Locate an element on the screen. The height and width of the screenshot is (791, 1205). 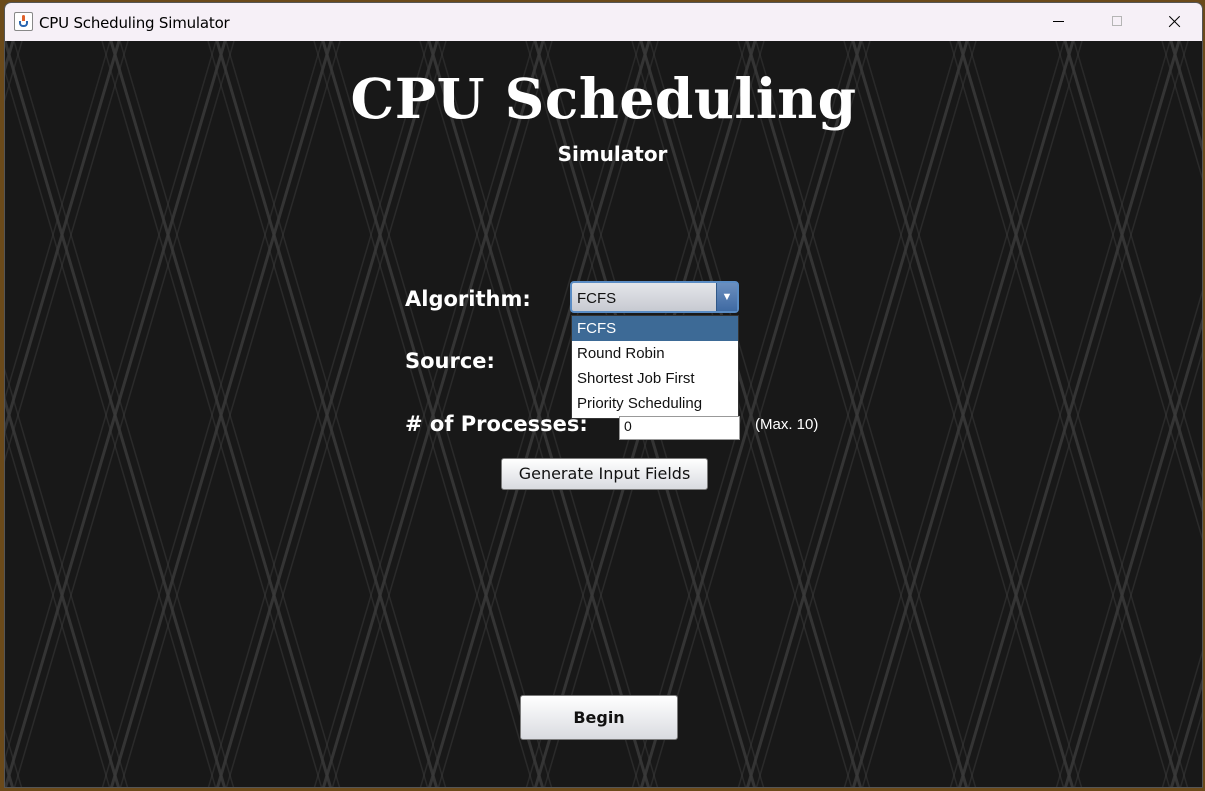
maximize-icon is located at coordinates (1117, 22).